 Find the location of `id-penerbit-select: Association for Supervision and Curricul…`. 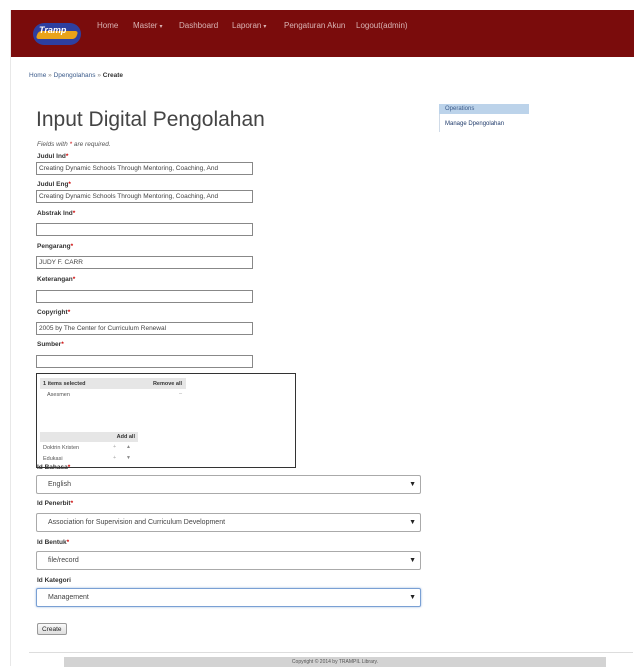

id-penerbit-select: Association for Supervision and Curricul… is located at coordinates (228, 522).